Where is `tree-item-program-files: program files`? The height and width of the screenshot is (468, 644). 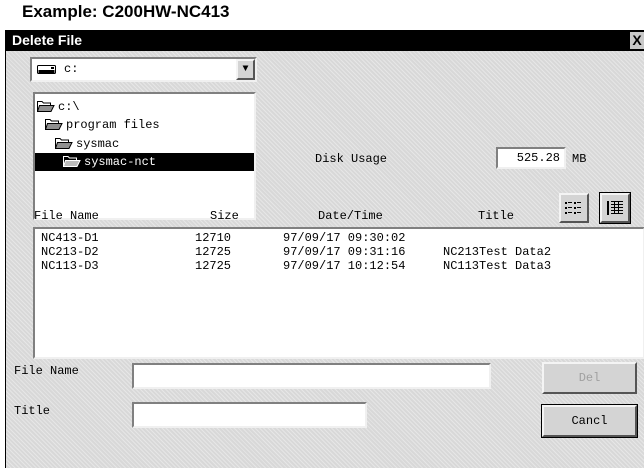 tree-item-program-files: program files is located at coordinates (102, 125).